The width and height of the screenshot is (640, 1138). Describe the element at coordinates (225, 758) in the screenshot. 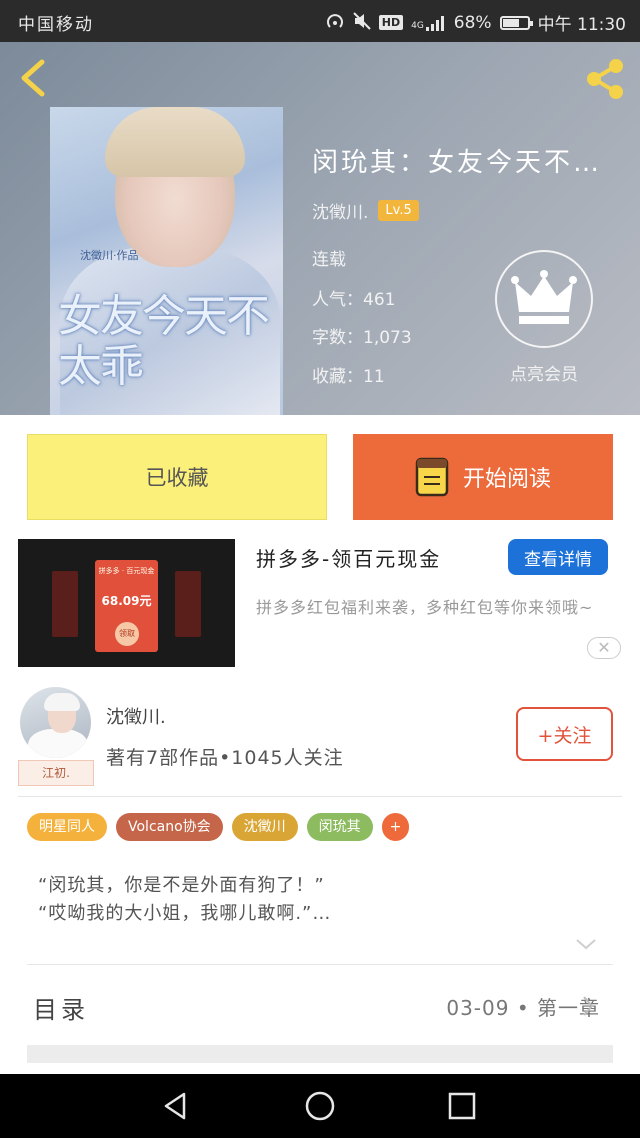

I see `author-stats: 著有7部作品•1045人关注` at that location.